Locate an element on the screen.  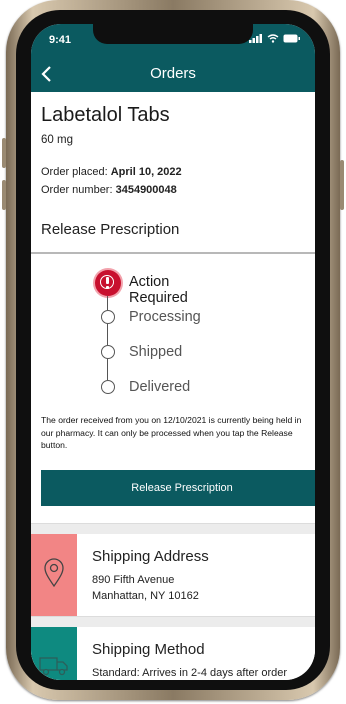
page-title: Orders is located at coordinates (173, 73).